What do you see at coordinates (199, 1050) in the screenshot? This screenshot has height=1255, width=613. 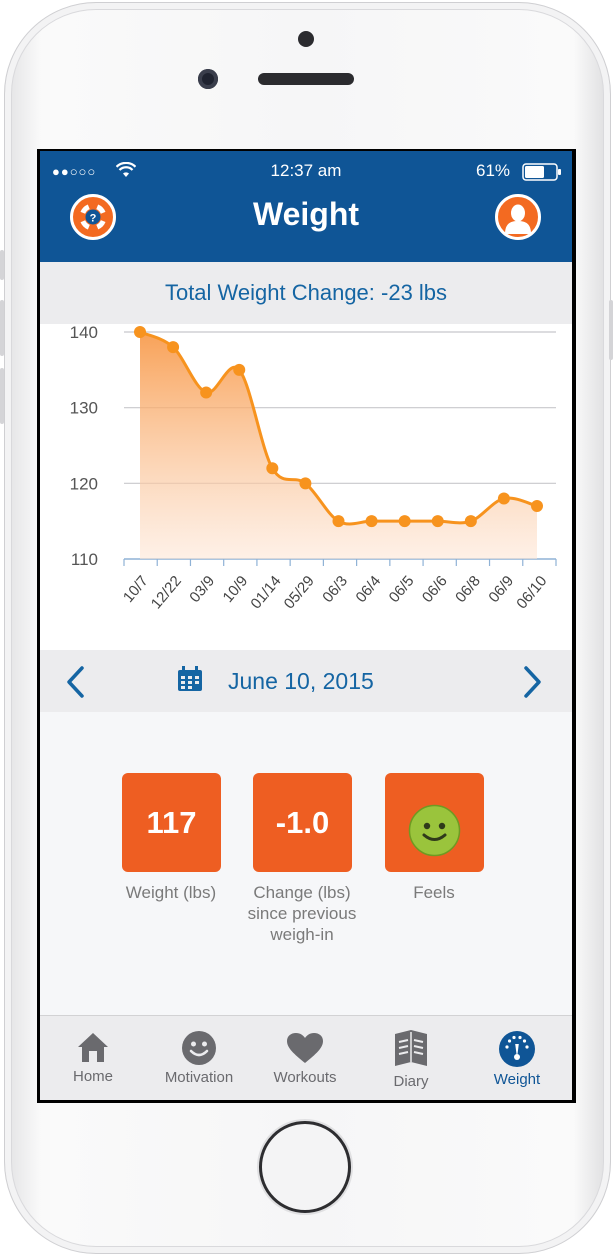 I see `smiley-icon` at bounding box center [199, 1050].